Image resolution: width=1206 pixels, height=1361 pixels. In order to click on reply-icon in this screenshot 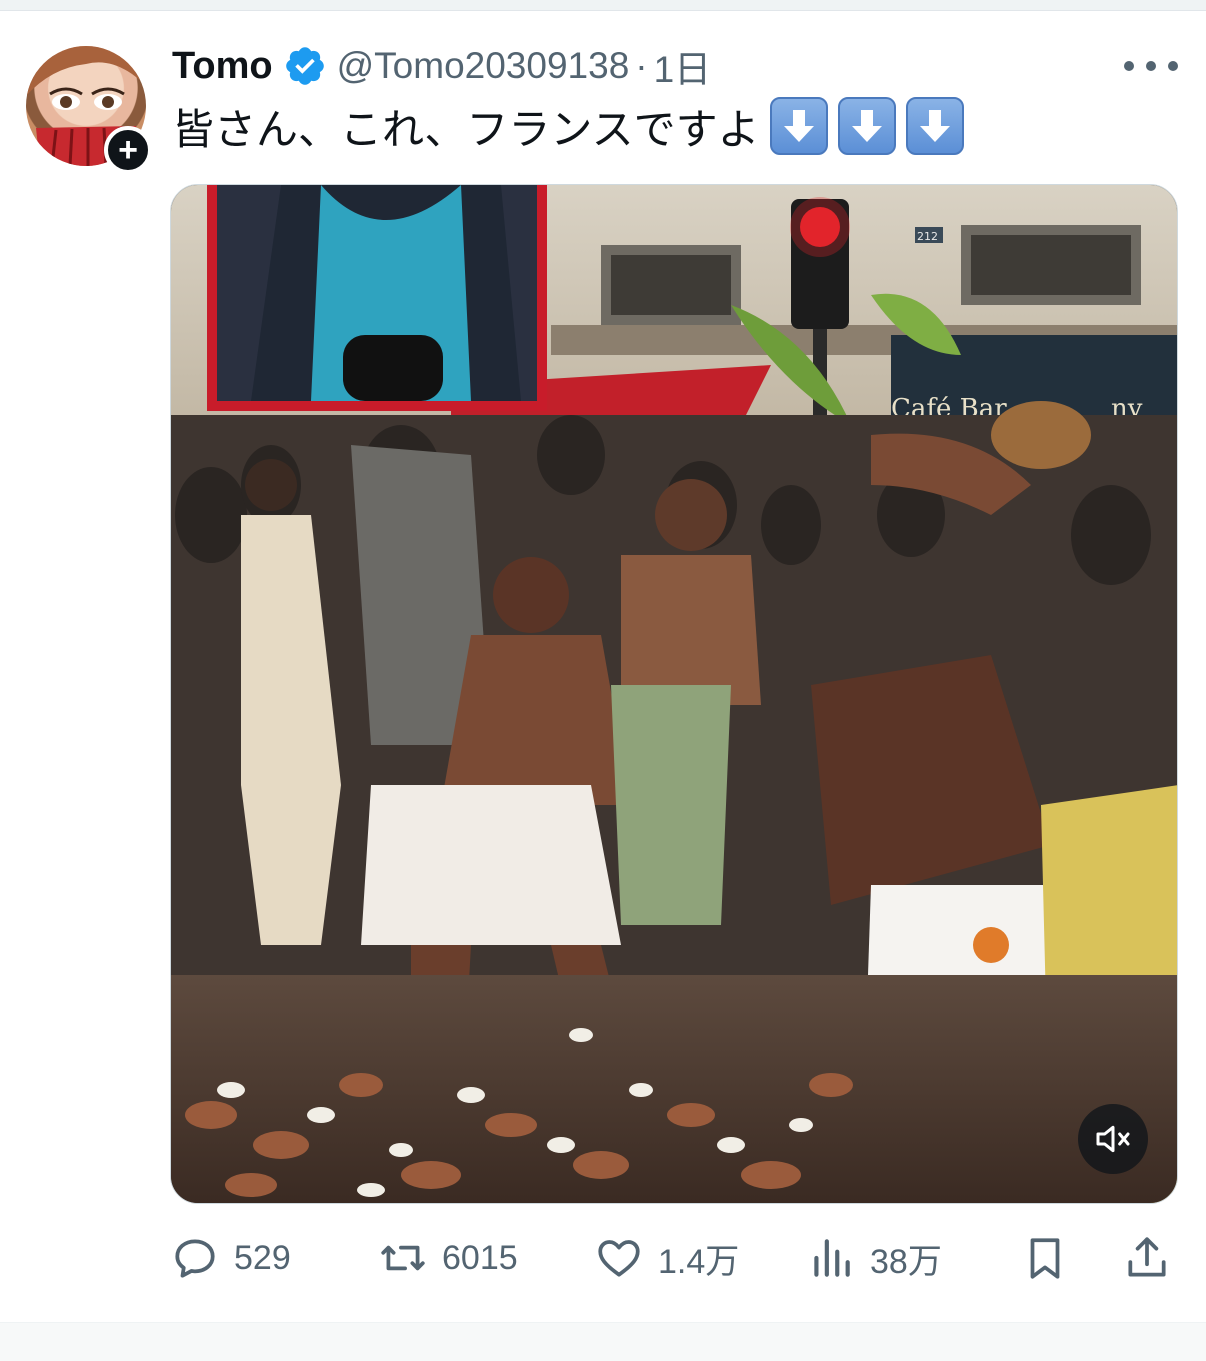, I will do `click(195, 1258)`.